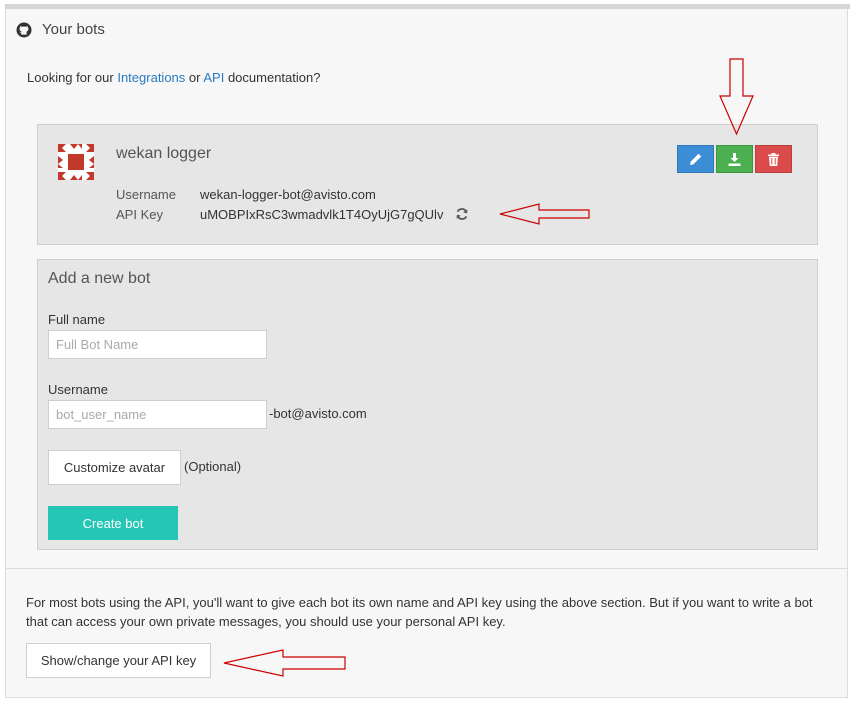 This screenshot has width=860, height=708. I want to click on edit-bot-button, so click(695, 159).